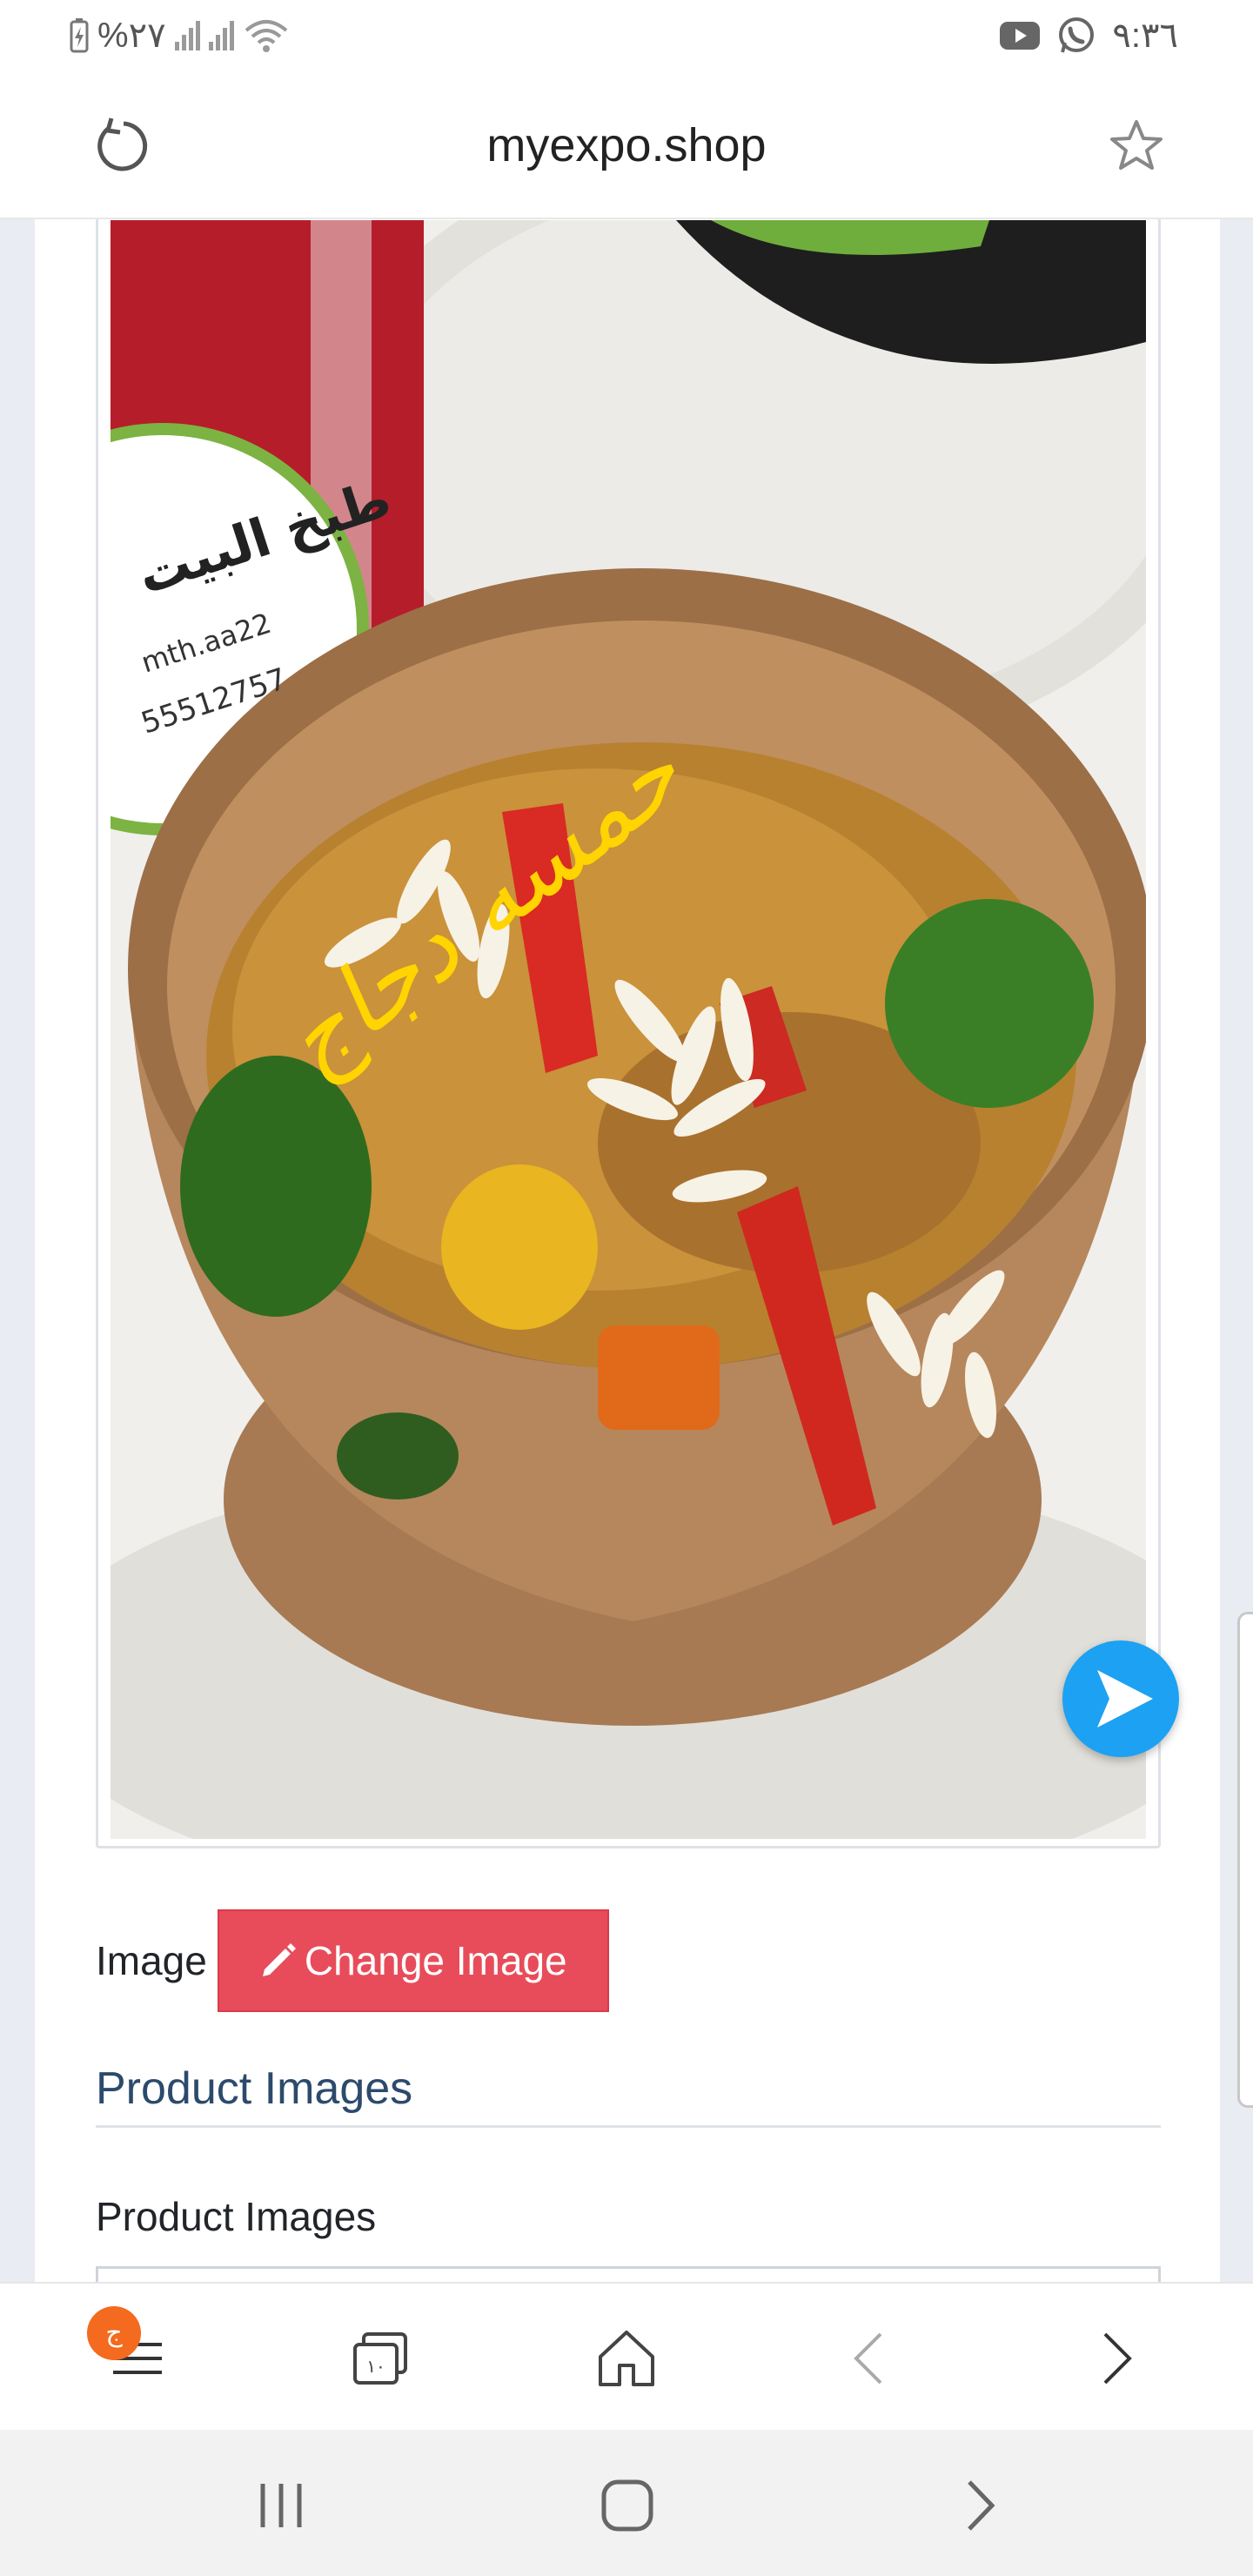  I want to click on home-icon, so click(626, 2358).